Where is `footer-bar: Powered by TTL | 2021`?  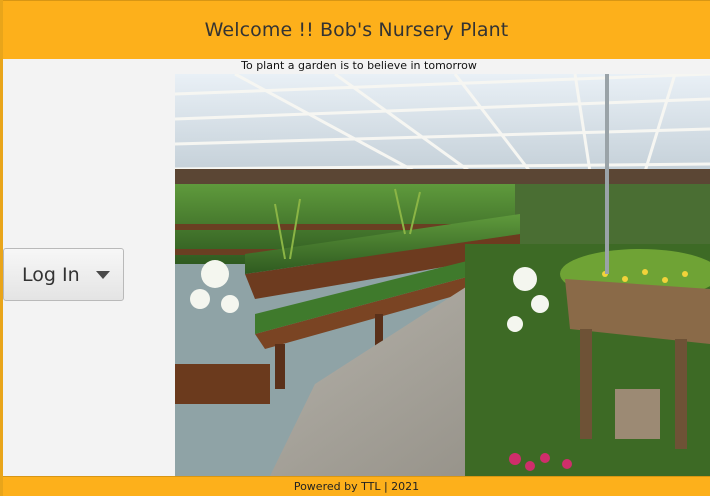 footer-bar: Powered by TTL | 2021 is located at coordinates (356, 486).